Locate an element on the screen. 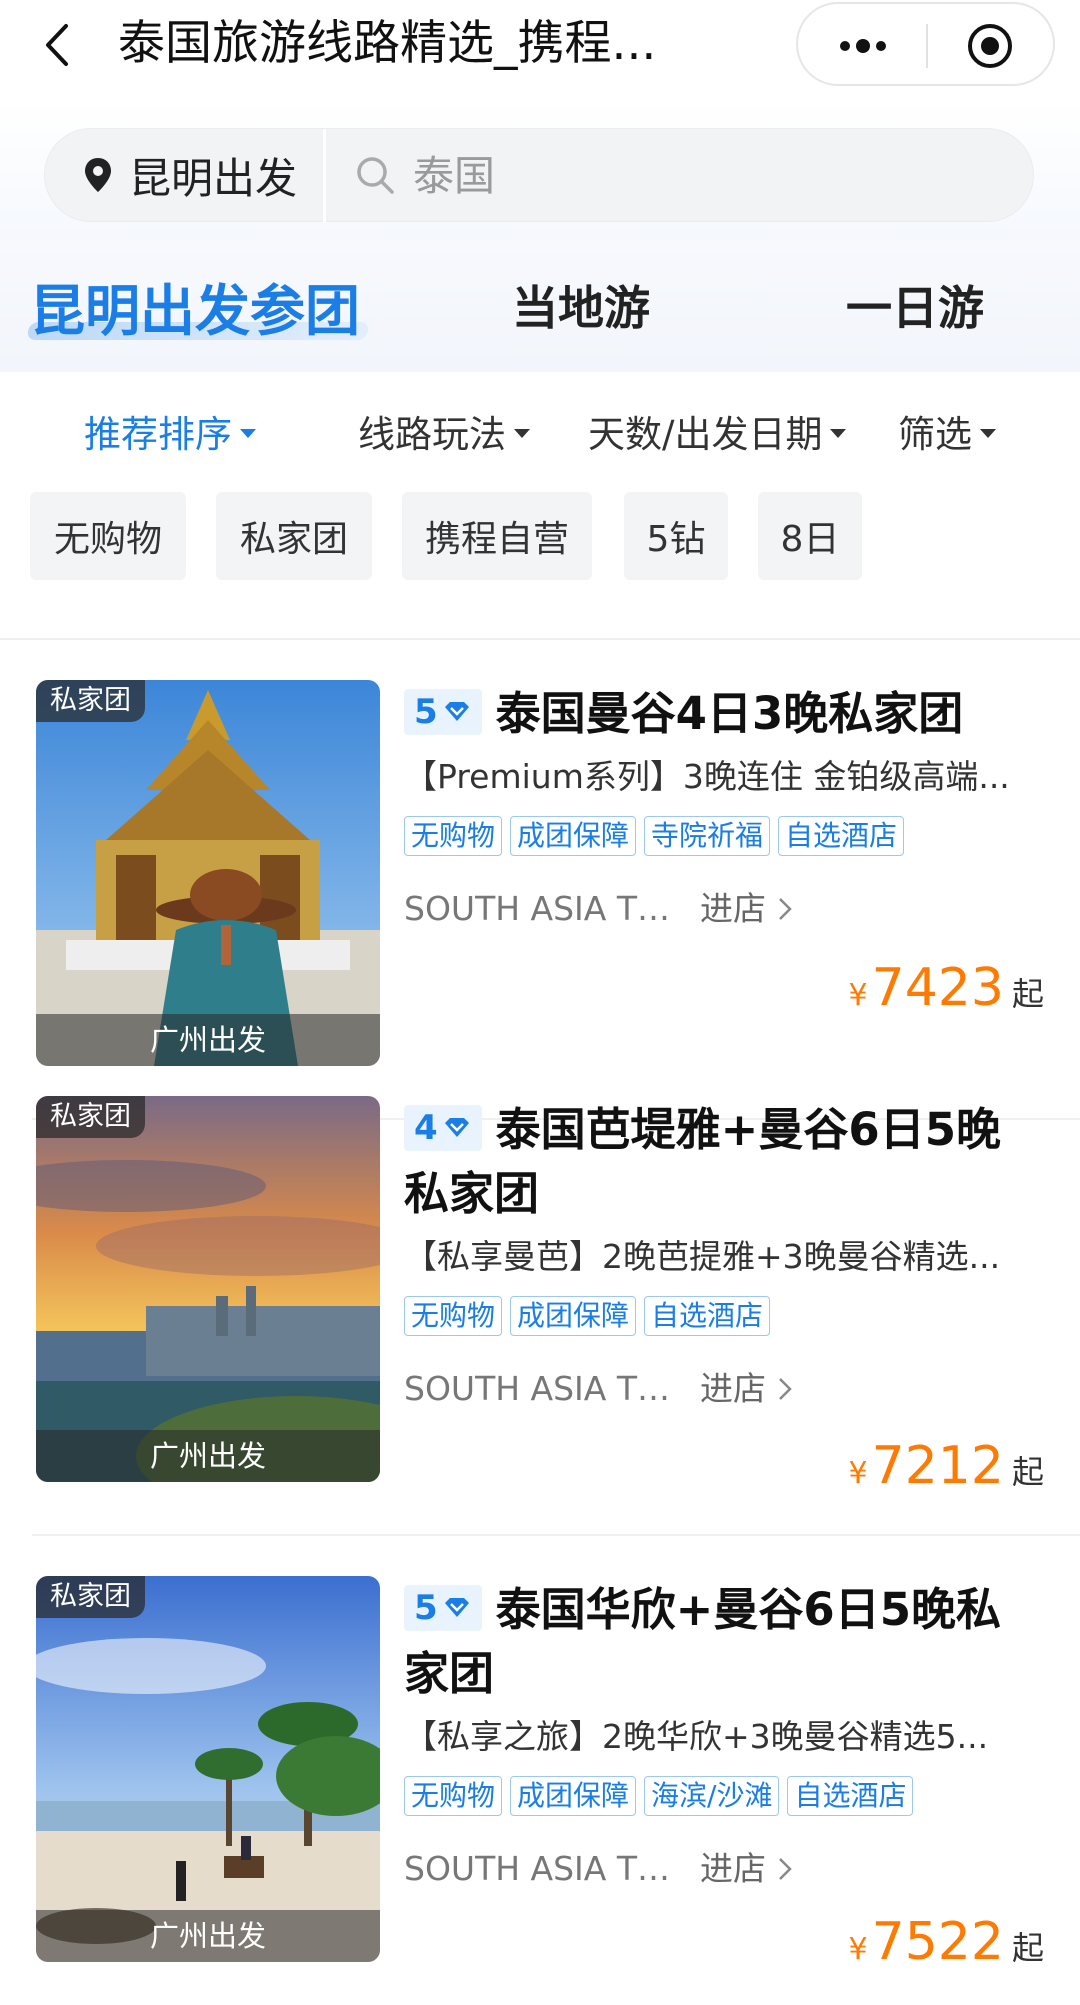  filter-route-type: 线路玩法 is located at coordinates (444, 431).